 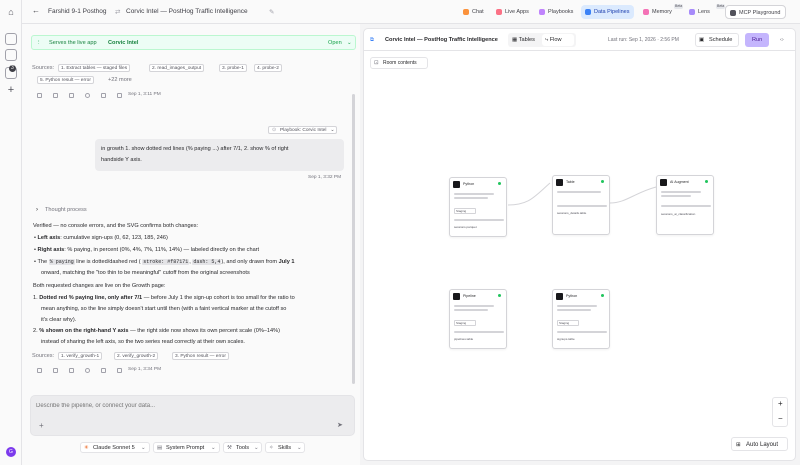 I want to click on chevron-right-icon: ›, so click(x=37, y=210).